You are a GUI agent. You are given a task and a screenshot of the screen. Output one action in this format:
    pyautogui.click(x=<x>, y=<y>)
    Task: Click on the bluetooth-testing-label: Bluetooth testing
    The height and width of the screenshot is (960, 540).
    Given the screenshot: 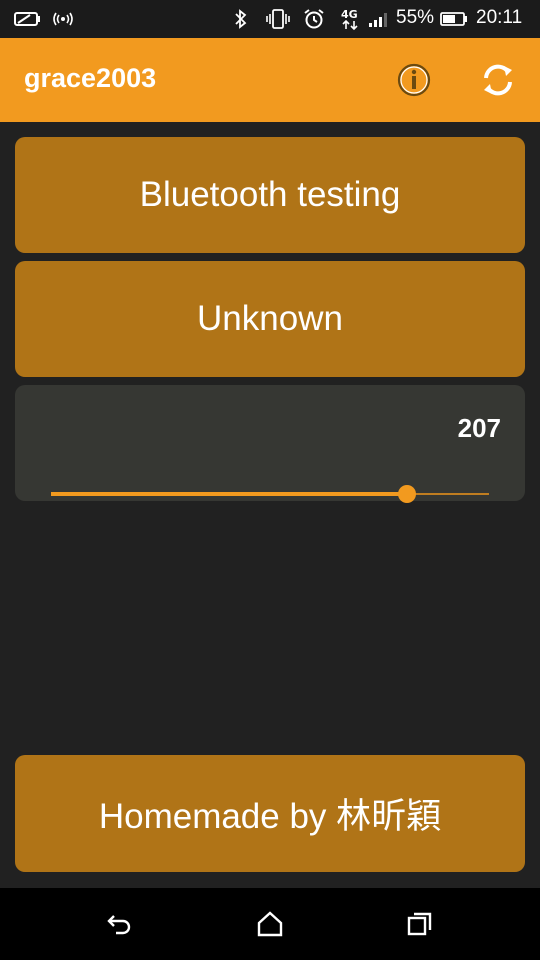 What is the action you would take?
    pyautogui.click(x=270, y=194)
    